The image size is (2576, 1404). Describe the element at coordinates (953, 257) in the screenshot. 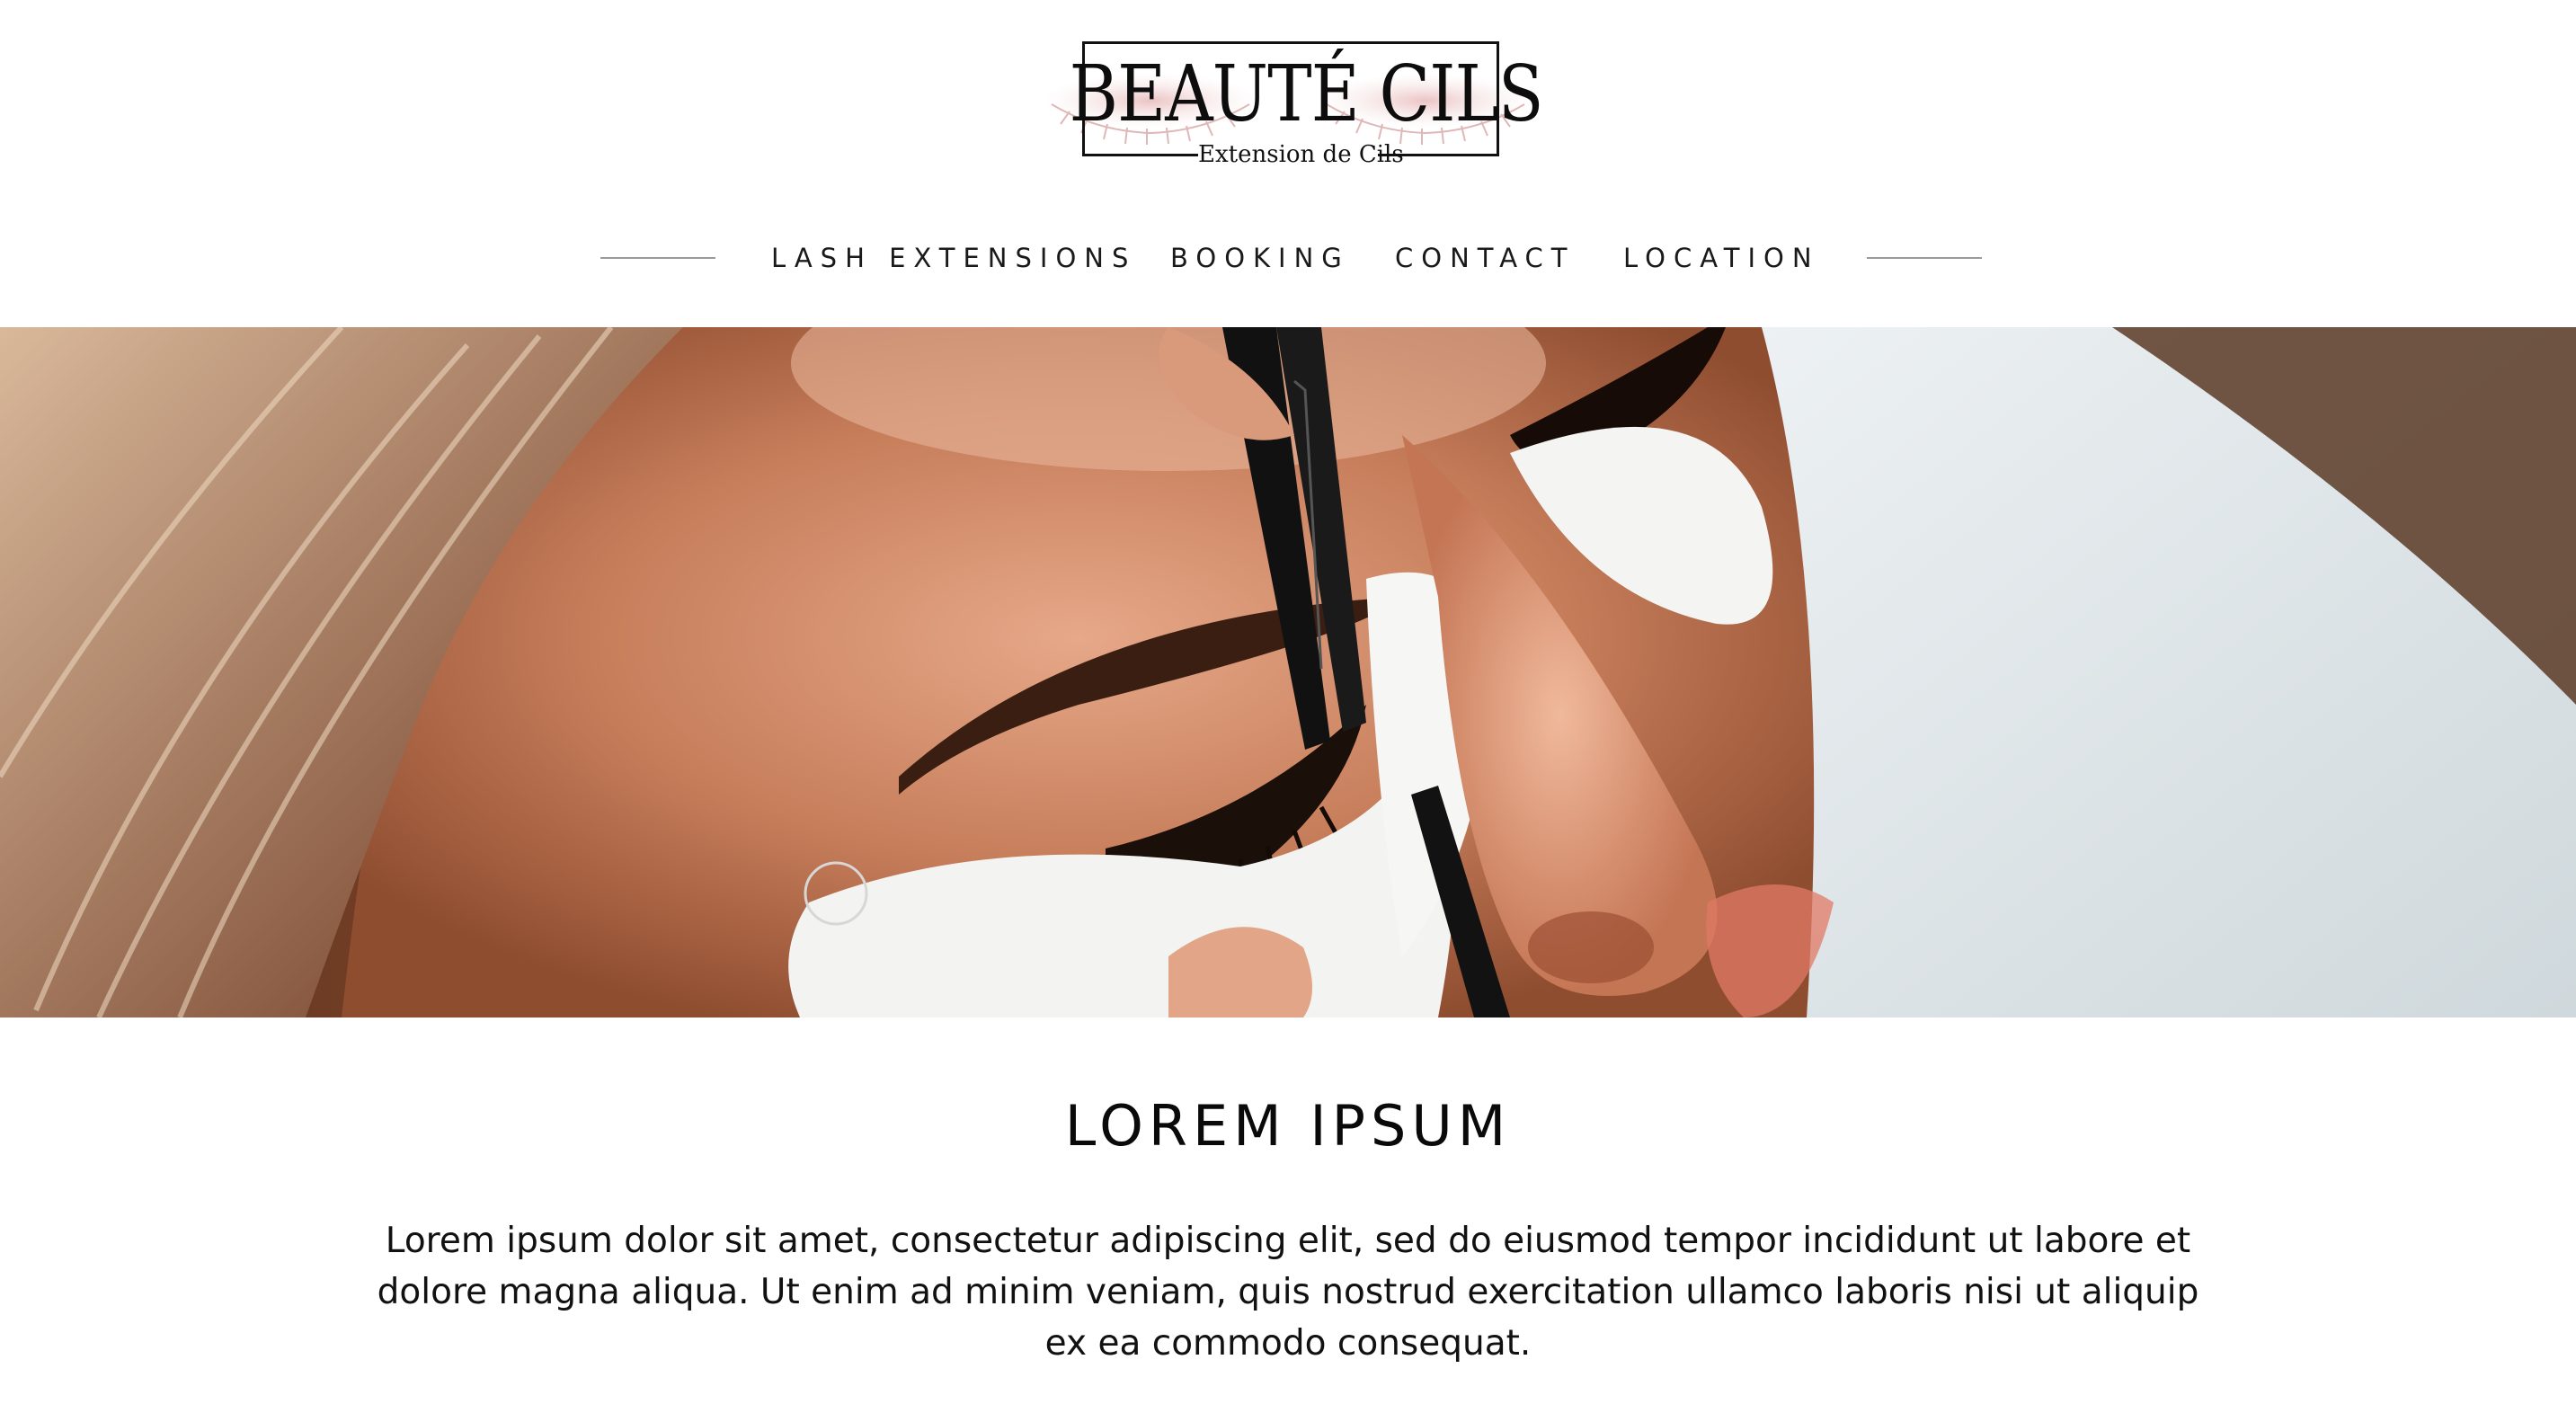

I see `nav-item-lash-extensions: LASH EXTENSIONS` at that location.